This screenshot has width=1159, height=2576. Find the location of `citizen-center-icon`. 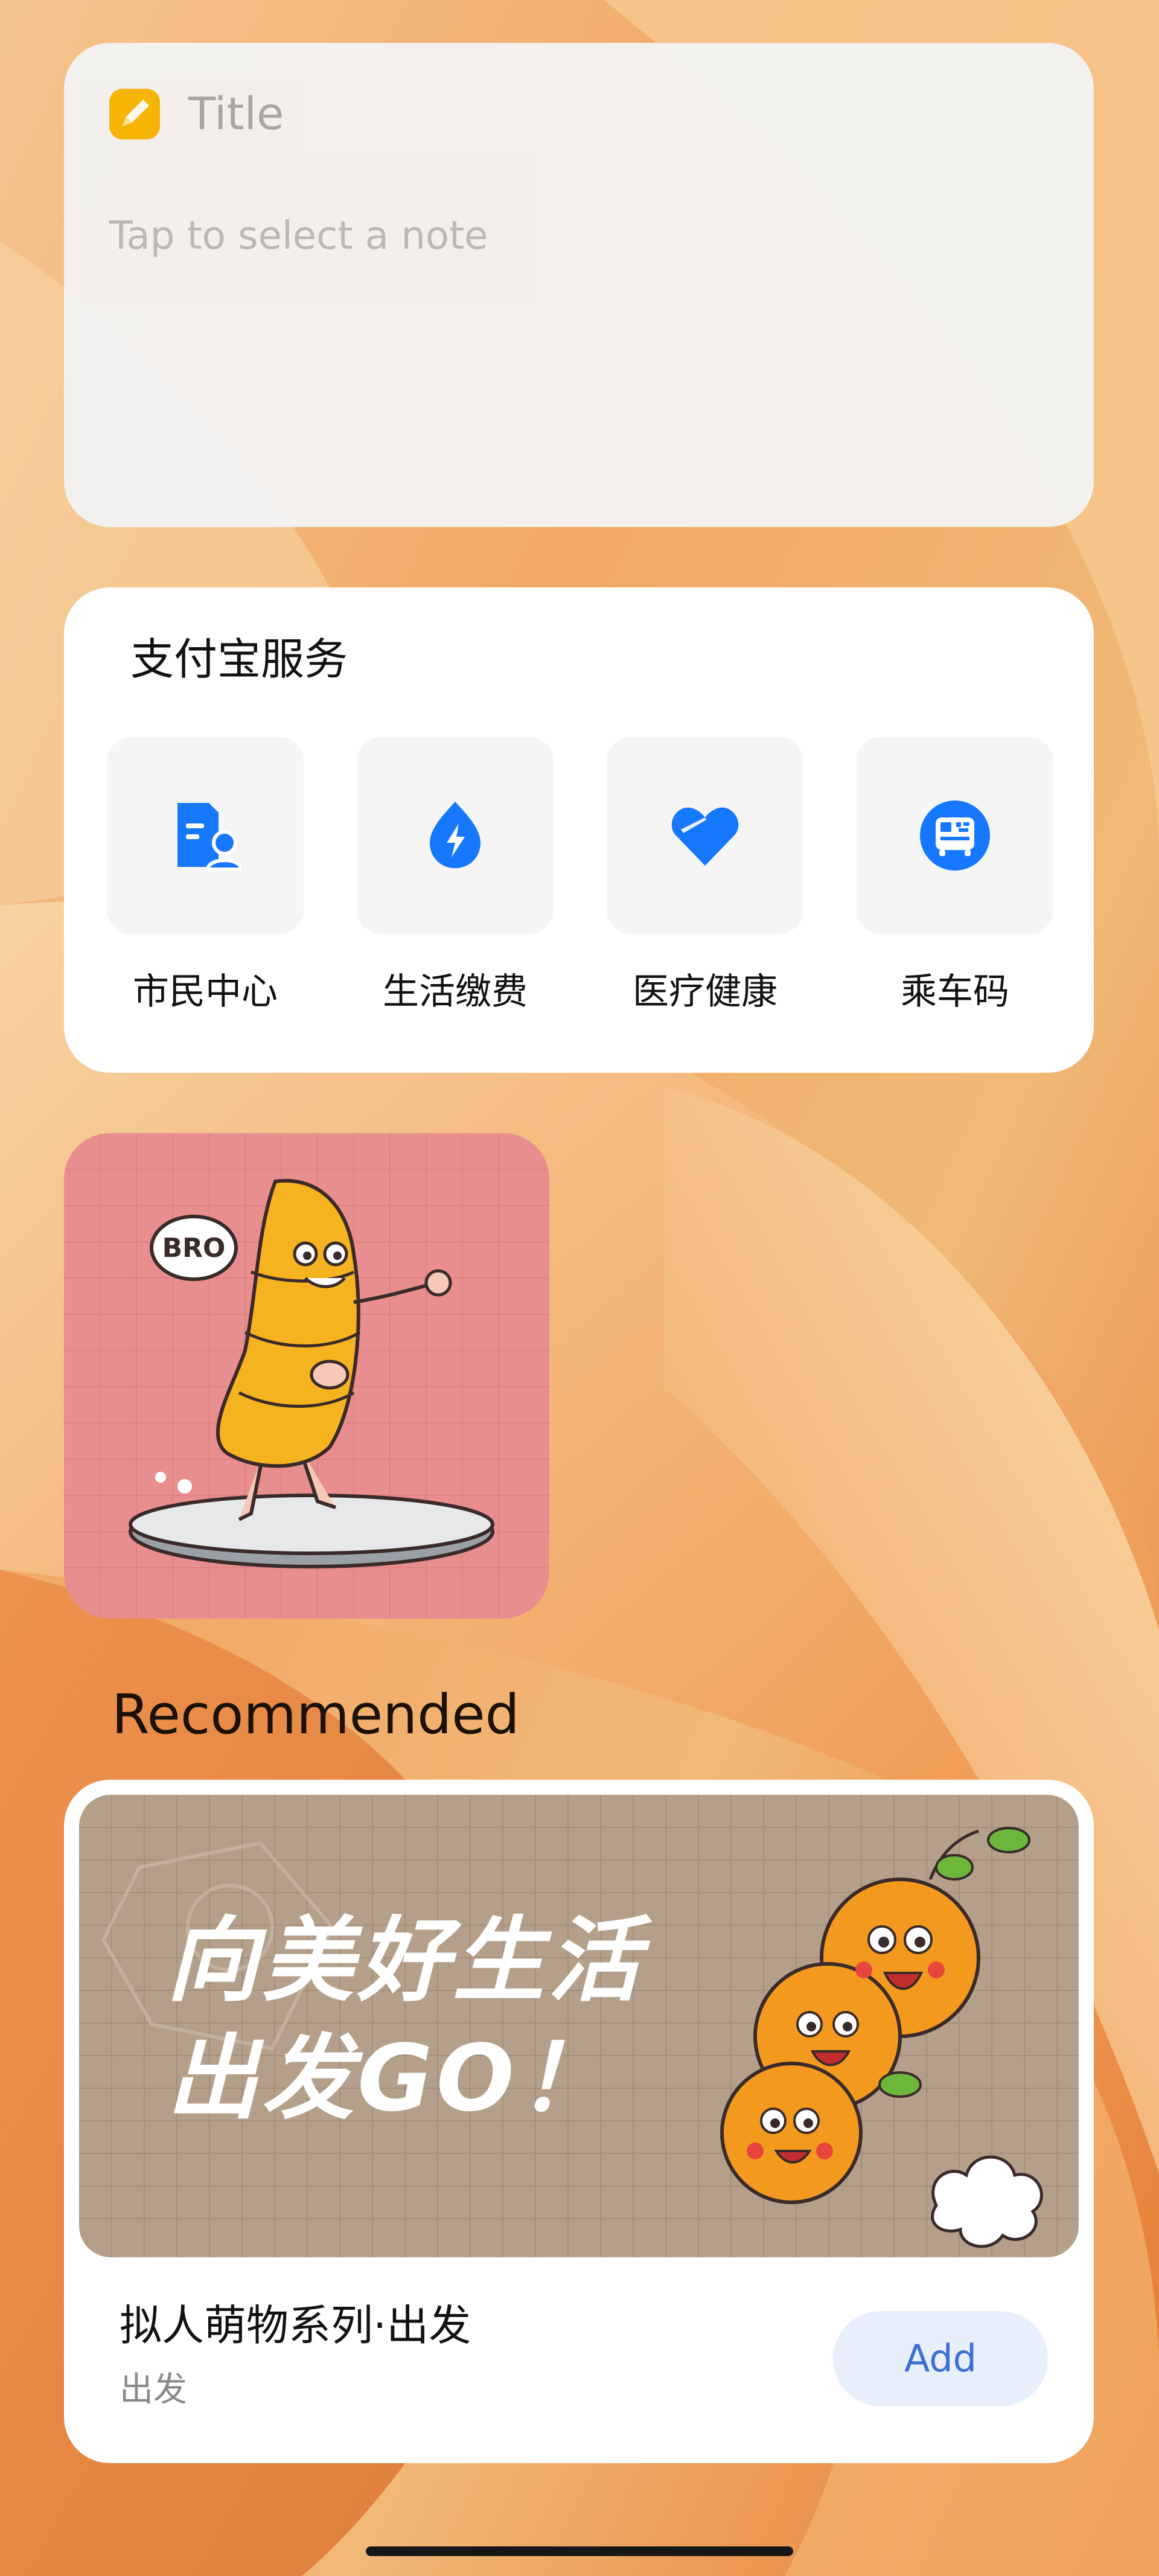

citizen-center-icon is located at coordinates (209, 837).